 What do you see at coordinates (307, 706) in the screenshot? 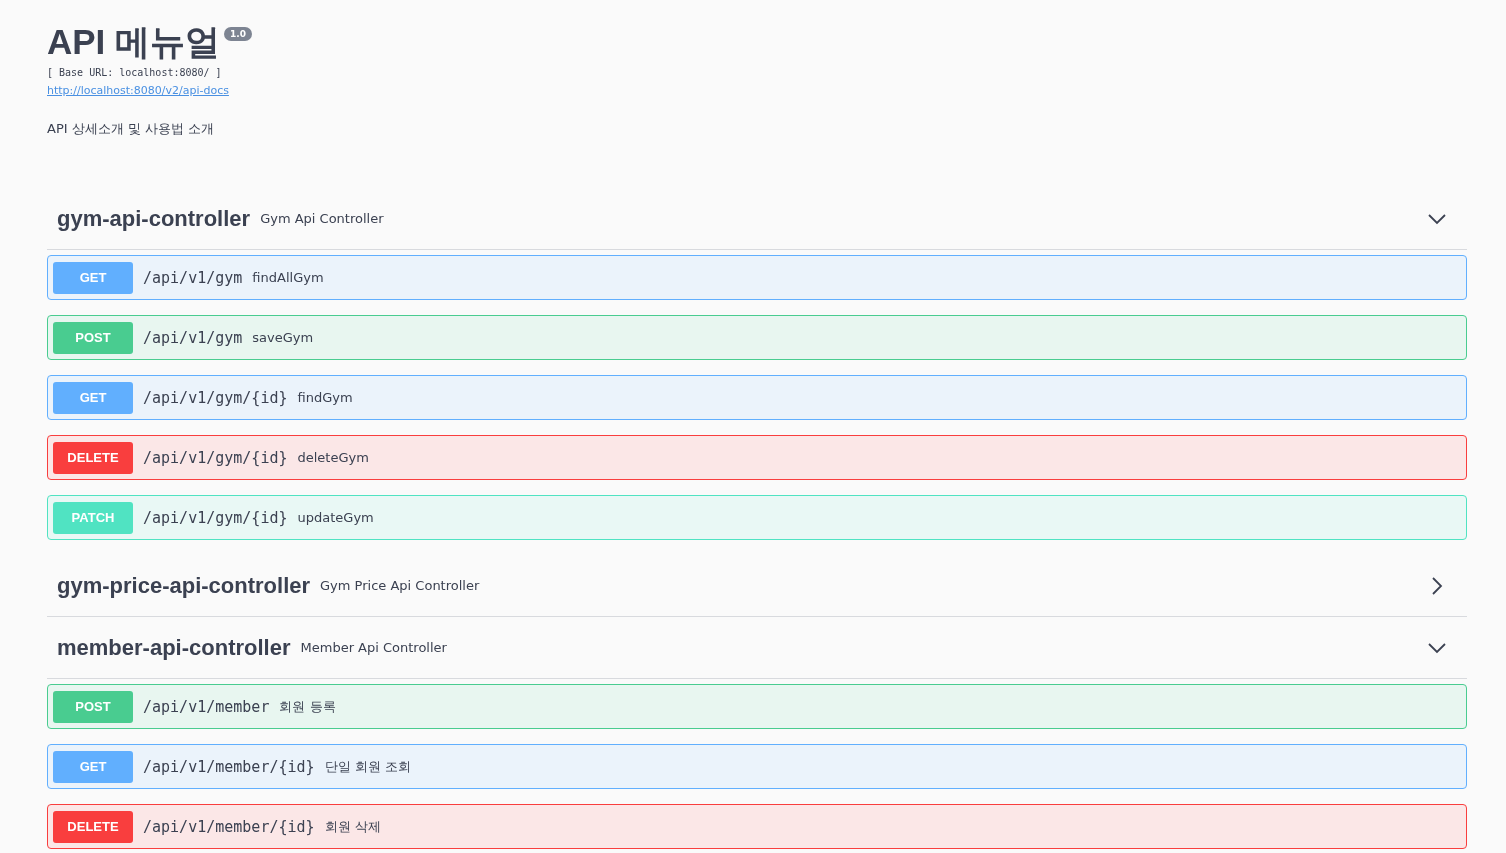
I see `operation-summary: 회원 등록` at bounding box center [307, 706].